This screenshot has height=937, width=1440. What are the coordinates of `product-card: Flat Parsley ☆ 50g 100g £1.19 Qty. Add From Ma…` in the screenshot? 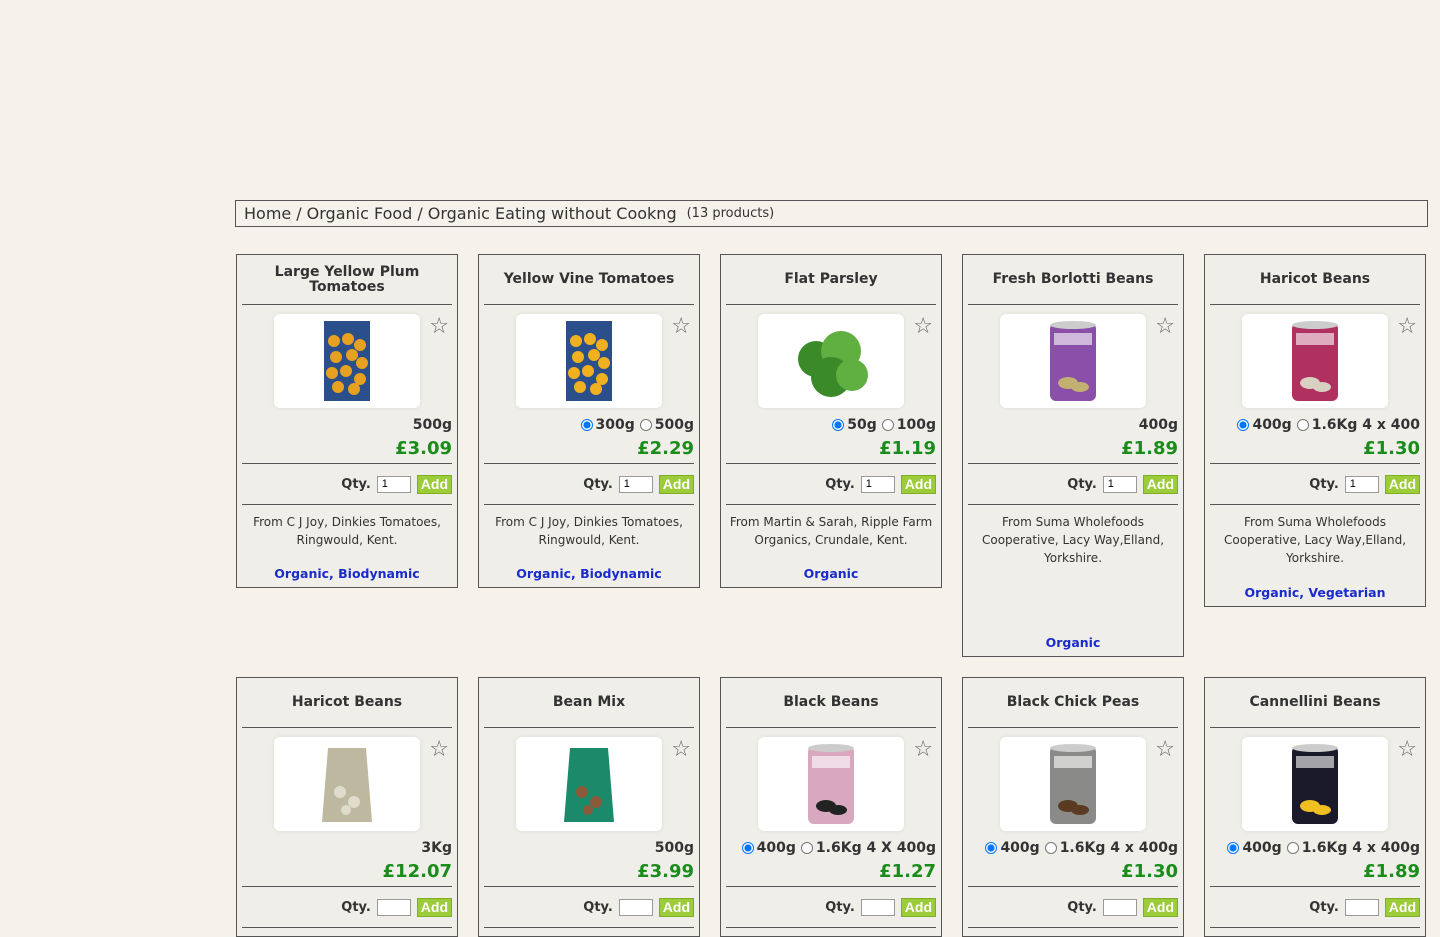 It's located at (831, 421).